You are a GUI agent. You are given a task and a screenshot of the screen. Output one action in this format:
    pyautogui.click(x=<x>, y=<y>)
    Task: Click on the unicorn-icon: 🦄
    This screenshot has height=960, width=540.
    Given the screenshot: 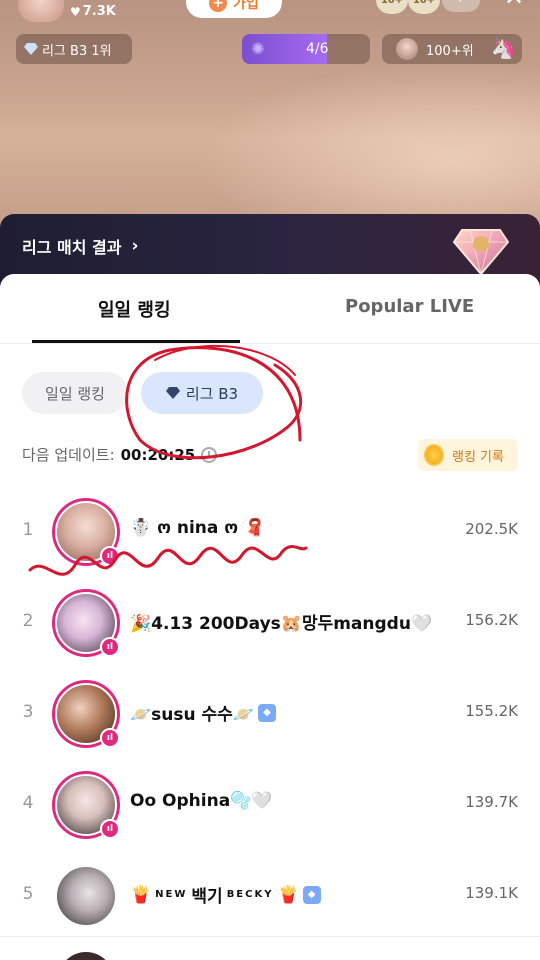 What is the action you would take?
    pyautogui.click(x=503, y=48)
    